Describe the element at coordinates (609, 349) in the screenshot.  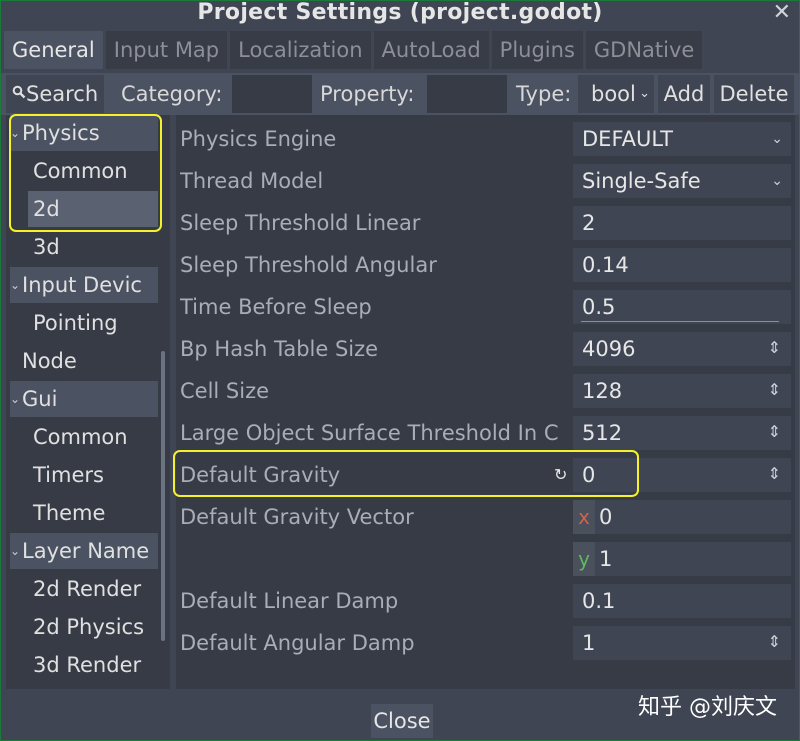
I see `spinbox-value: 4096` at that location.